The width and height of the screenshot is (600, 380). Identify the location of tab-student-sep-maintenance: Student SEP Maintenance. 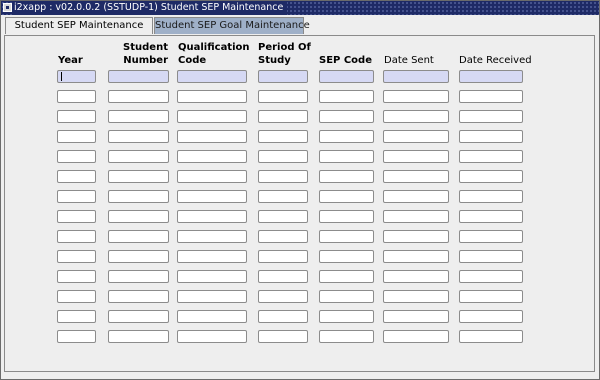
(79, 25).